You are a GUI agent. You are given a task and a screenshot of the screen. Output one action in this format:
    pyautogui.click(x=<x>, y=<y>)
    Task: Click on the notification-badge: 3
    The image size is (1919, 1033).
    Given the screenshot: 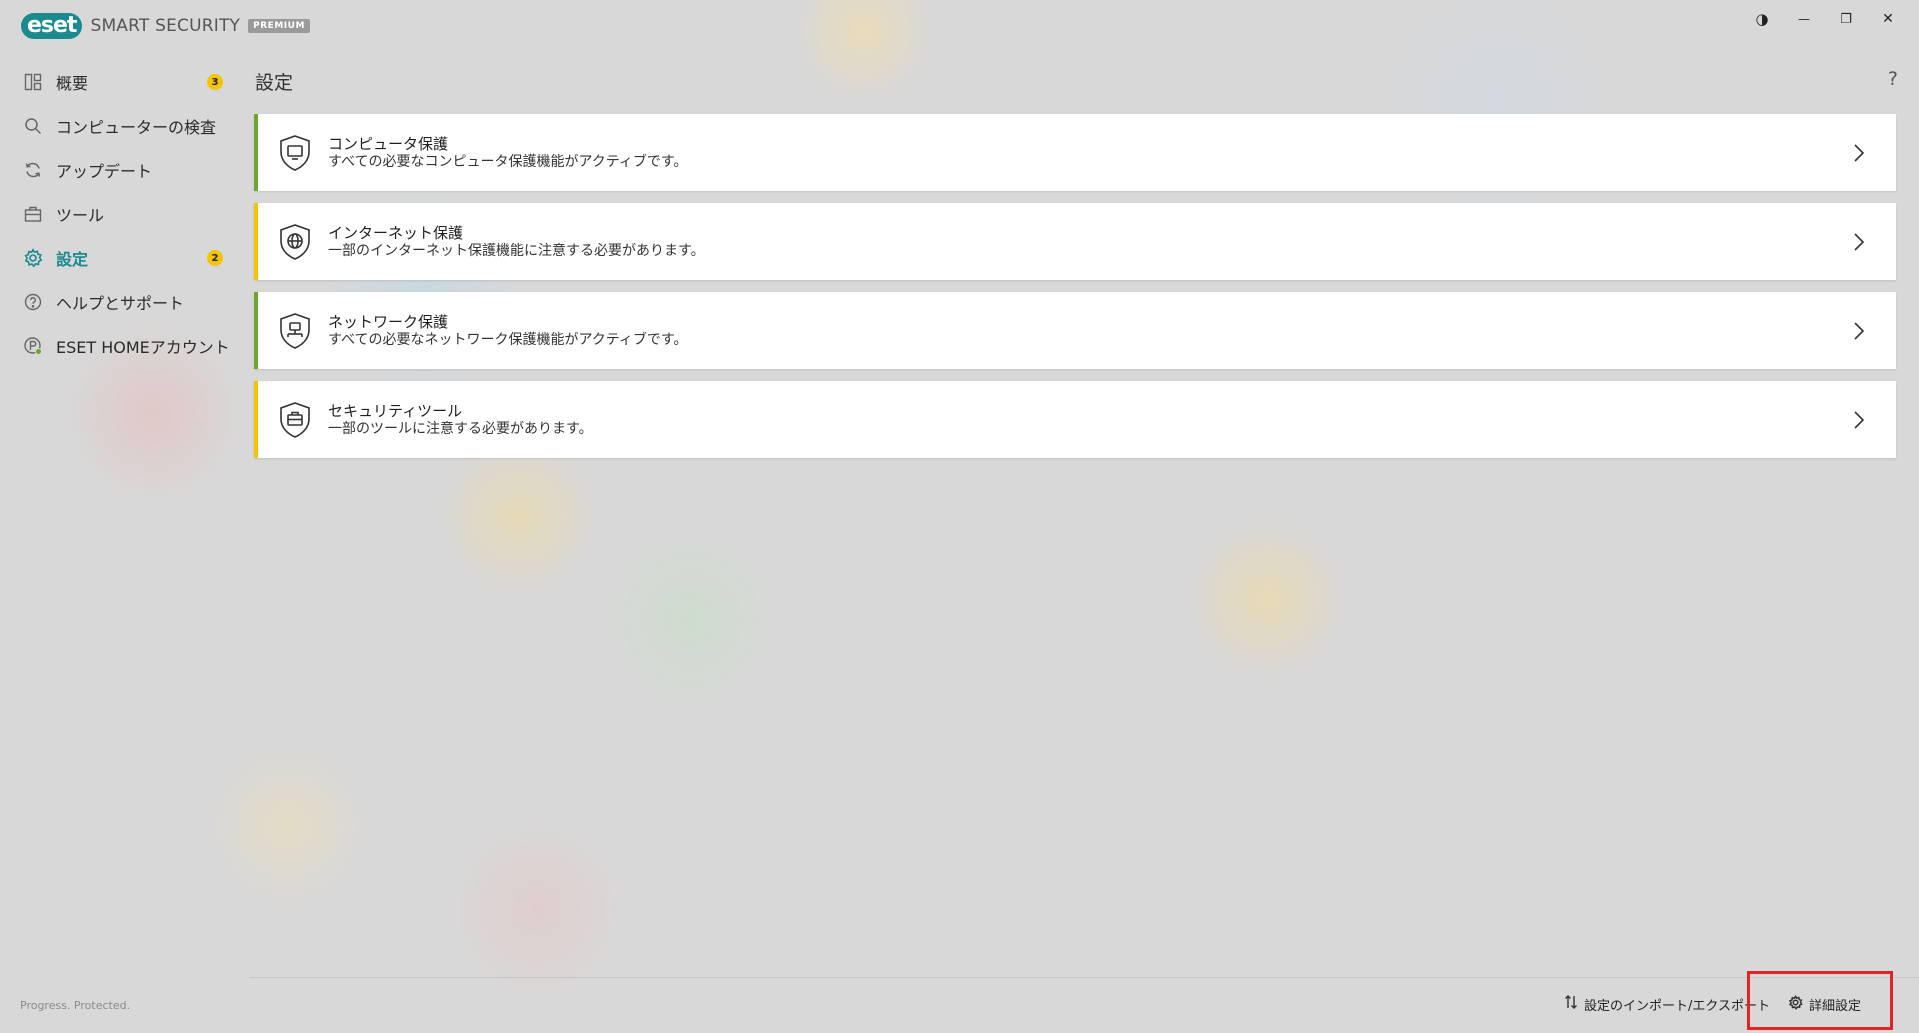 What is the action you would take?
    pyautogui.click(x=215, y=82)
    